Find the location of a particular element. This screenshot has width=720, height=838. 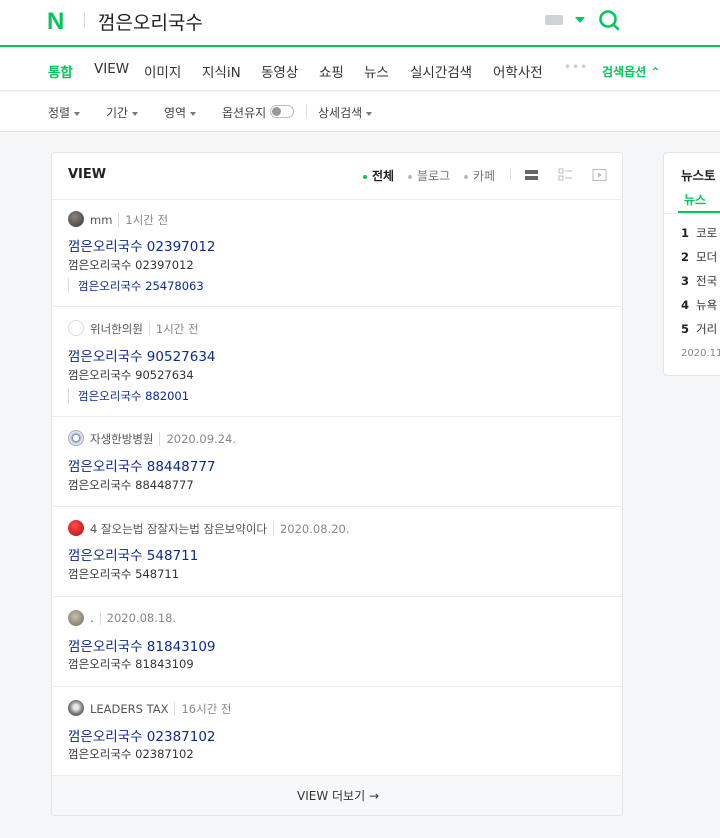

item-title-link: 껌은오리국수 90527634 is located at coordinates (142, 355).